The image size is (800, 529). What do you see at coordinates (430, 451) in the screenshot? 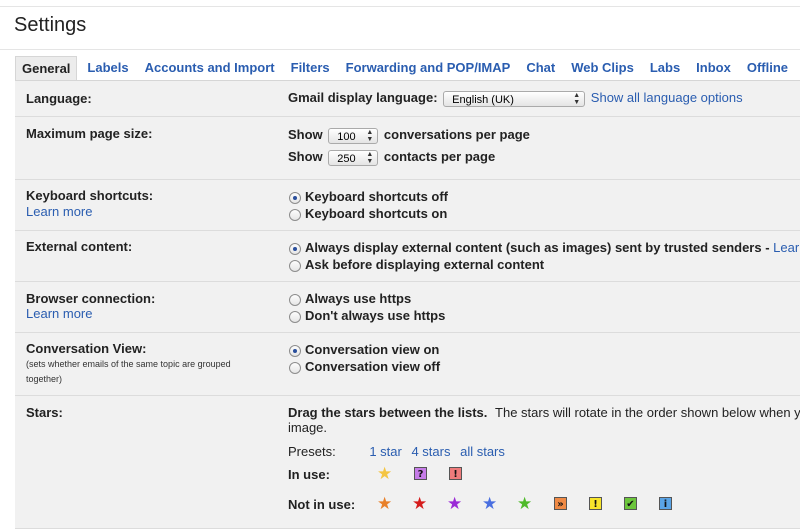
I see `preset-4-stars-link: 4 stars` at bounding box center [430, 451].